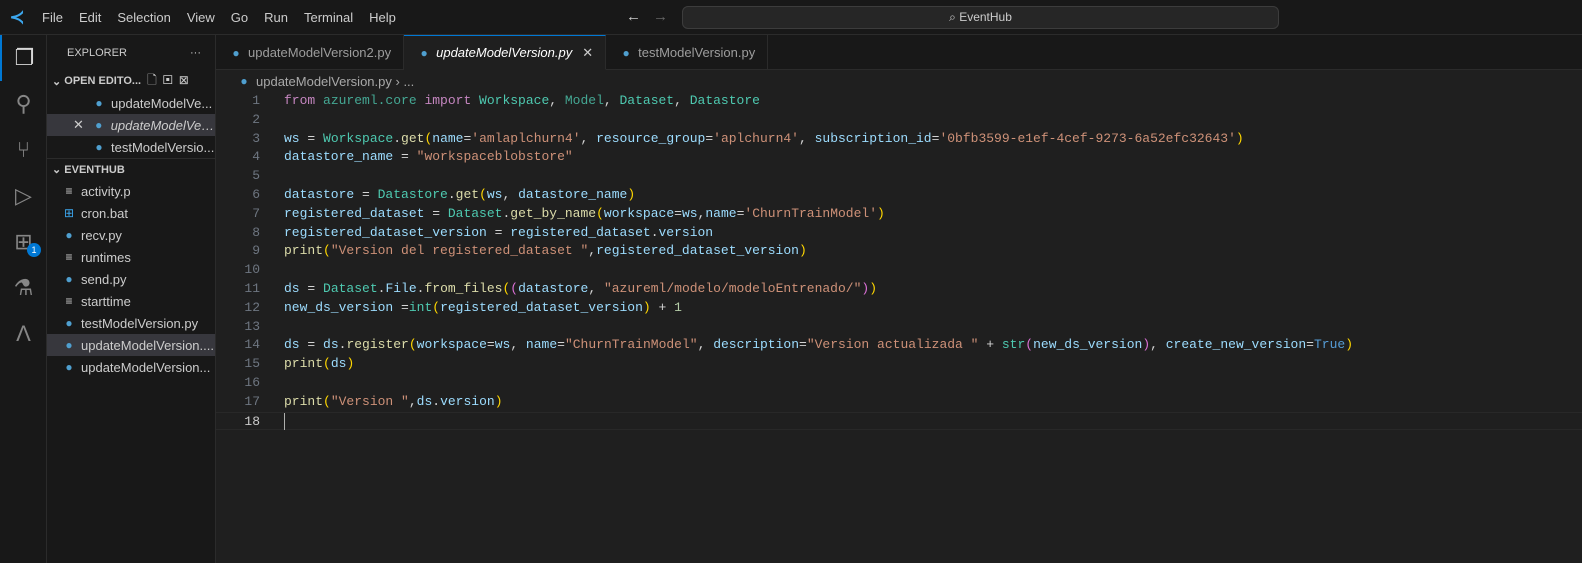 Image resolution: width=1582 pixels, height=563 pixels. Describe the element at coordinates (892, 345) in the screenshot. I see `code-token: "Version actualizada "` at that location.